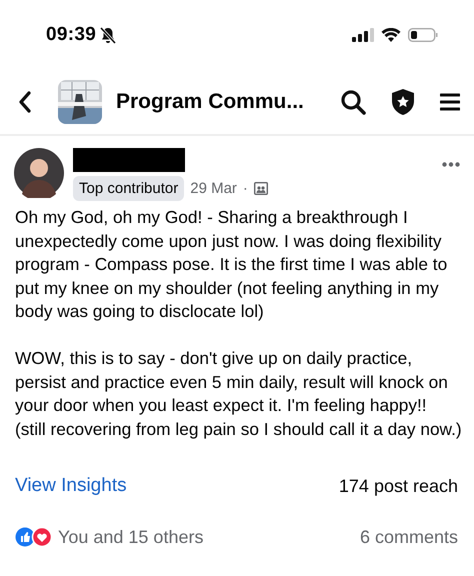 This screenshot has height=576, width=474. What do you see at coordinates (39, 173) in the screenshot?
I see `avatar` at bounding box center [39, 173].